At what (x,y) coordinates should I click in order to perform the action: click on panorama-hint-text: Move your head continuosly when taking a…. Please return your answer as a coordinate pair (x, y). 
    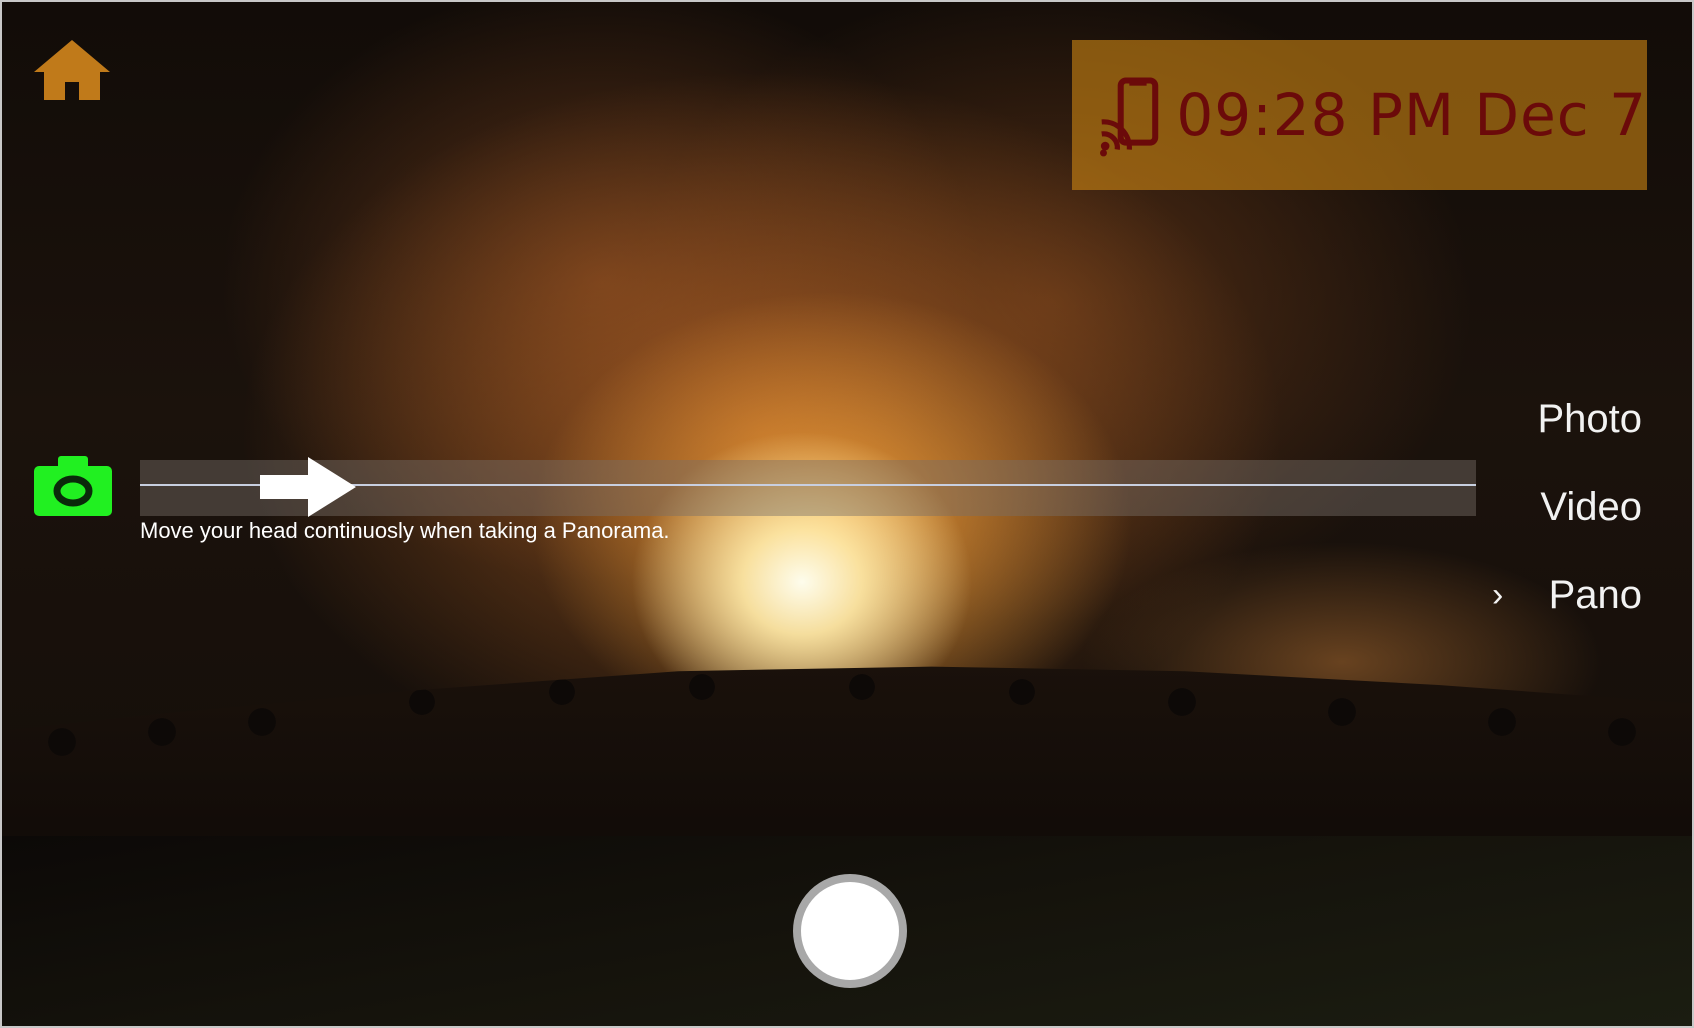
    Looking at the image, I should click on (405, 530).